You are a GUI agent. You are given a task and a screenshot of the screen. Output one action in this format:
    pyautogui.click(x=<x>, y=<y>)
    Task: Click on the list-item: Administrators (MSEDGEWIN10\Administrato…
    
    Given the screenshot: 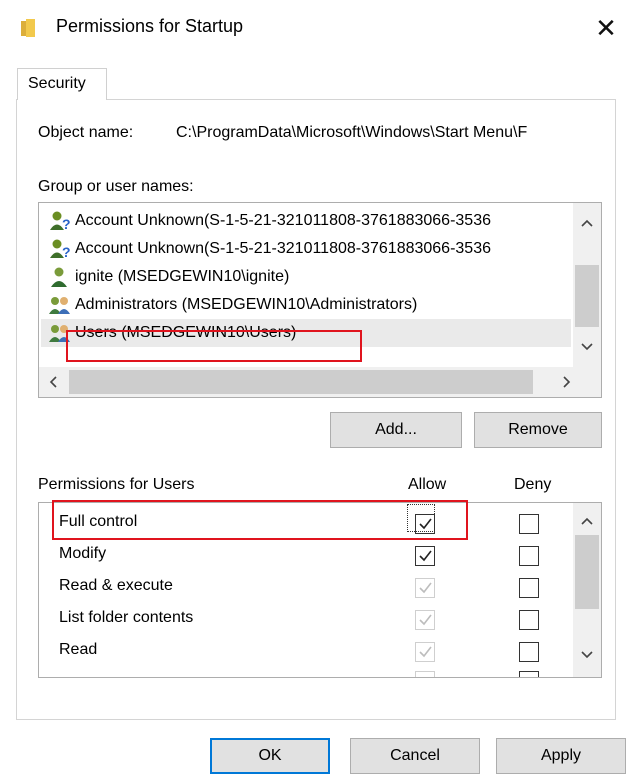 What is the action you would take?
    pyautogui.click(x=306, y=305)
    